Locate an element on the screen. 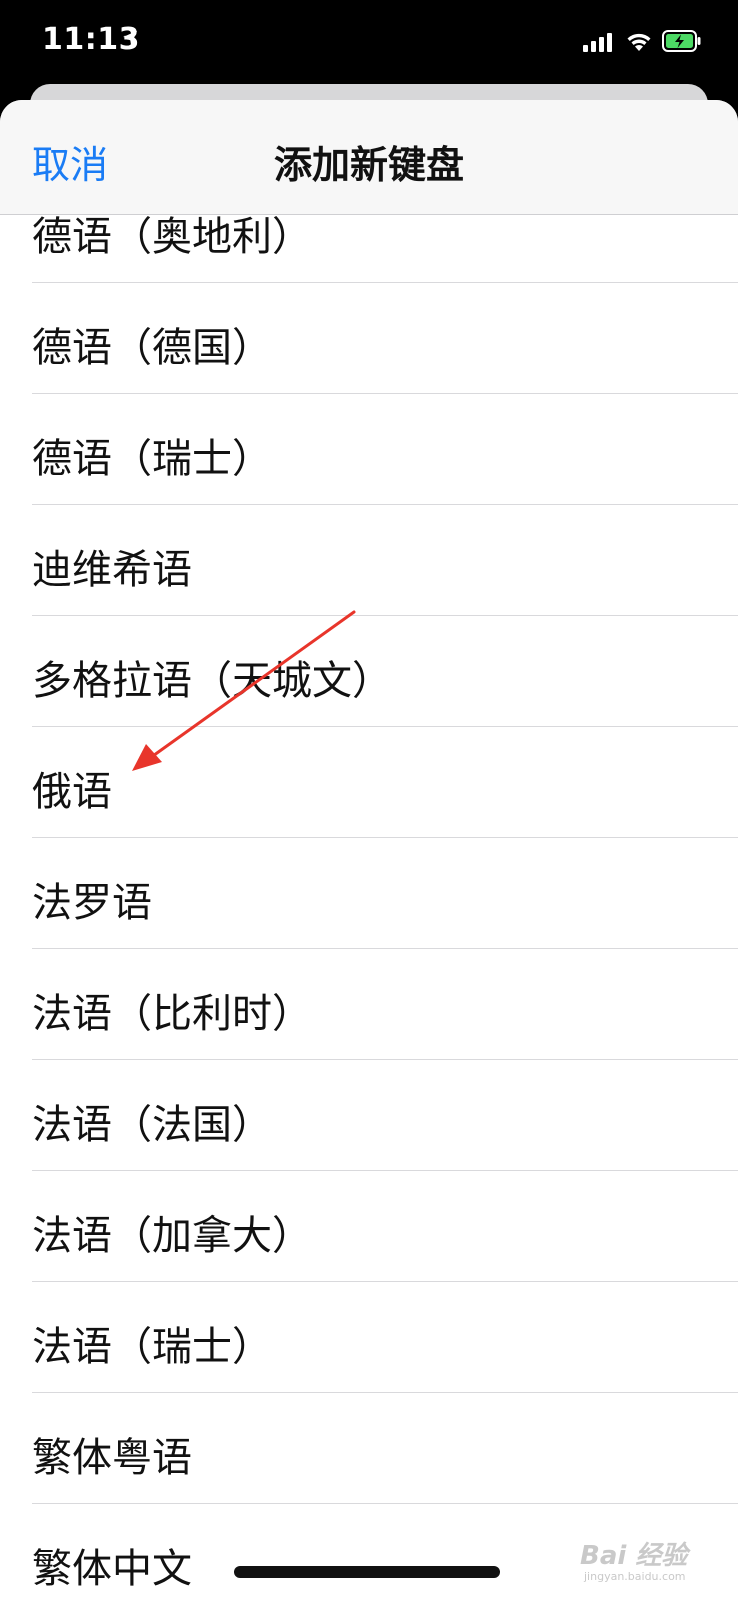  list-item-label: 繁体中文 is located at coordinates (112, 1569).